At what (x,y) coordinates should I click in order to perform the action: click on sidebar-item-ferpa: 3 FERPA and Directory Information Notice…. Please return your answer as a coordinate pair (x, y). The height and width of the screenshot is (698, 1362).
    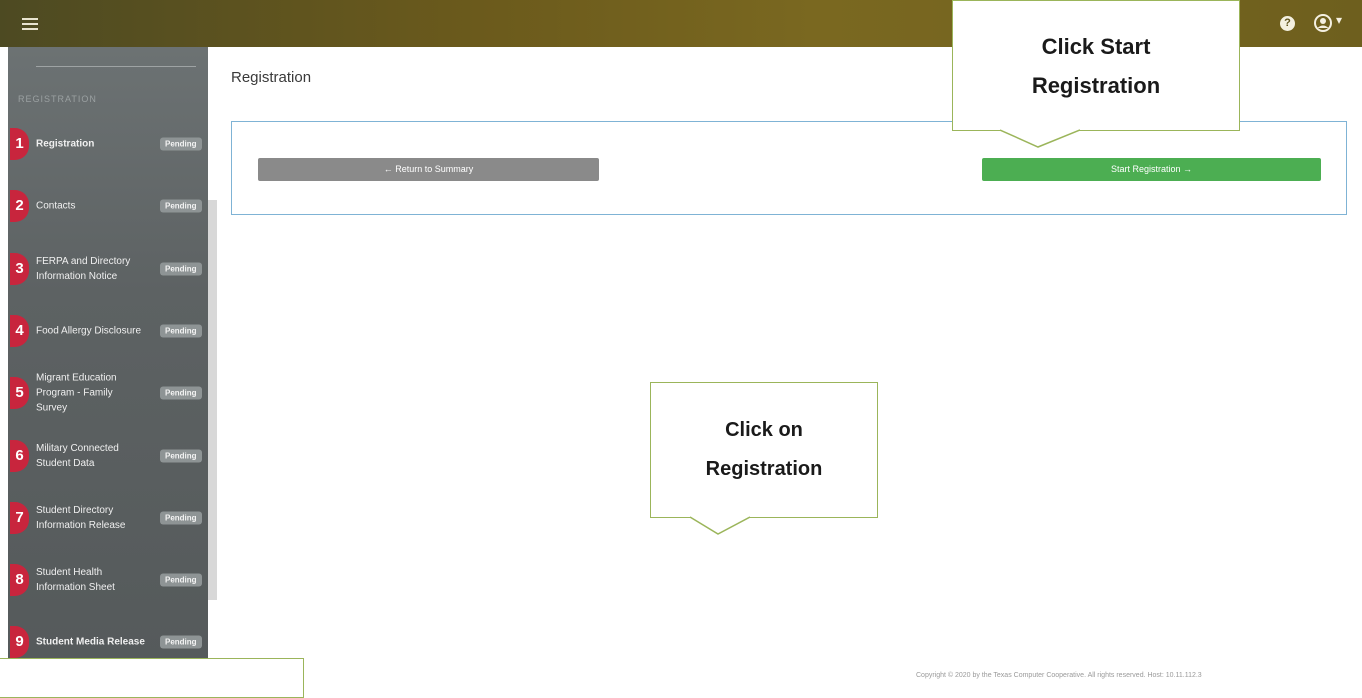
    Looking at the image, I should click on (108, 269).